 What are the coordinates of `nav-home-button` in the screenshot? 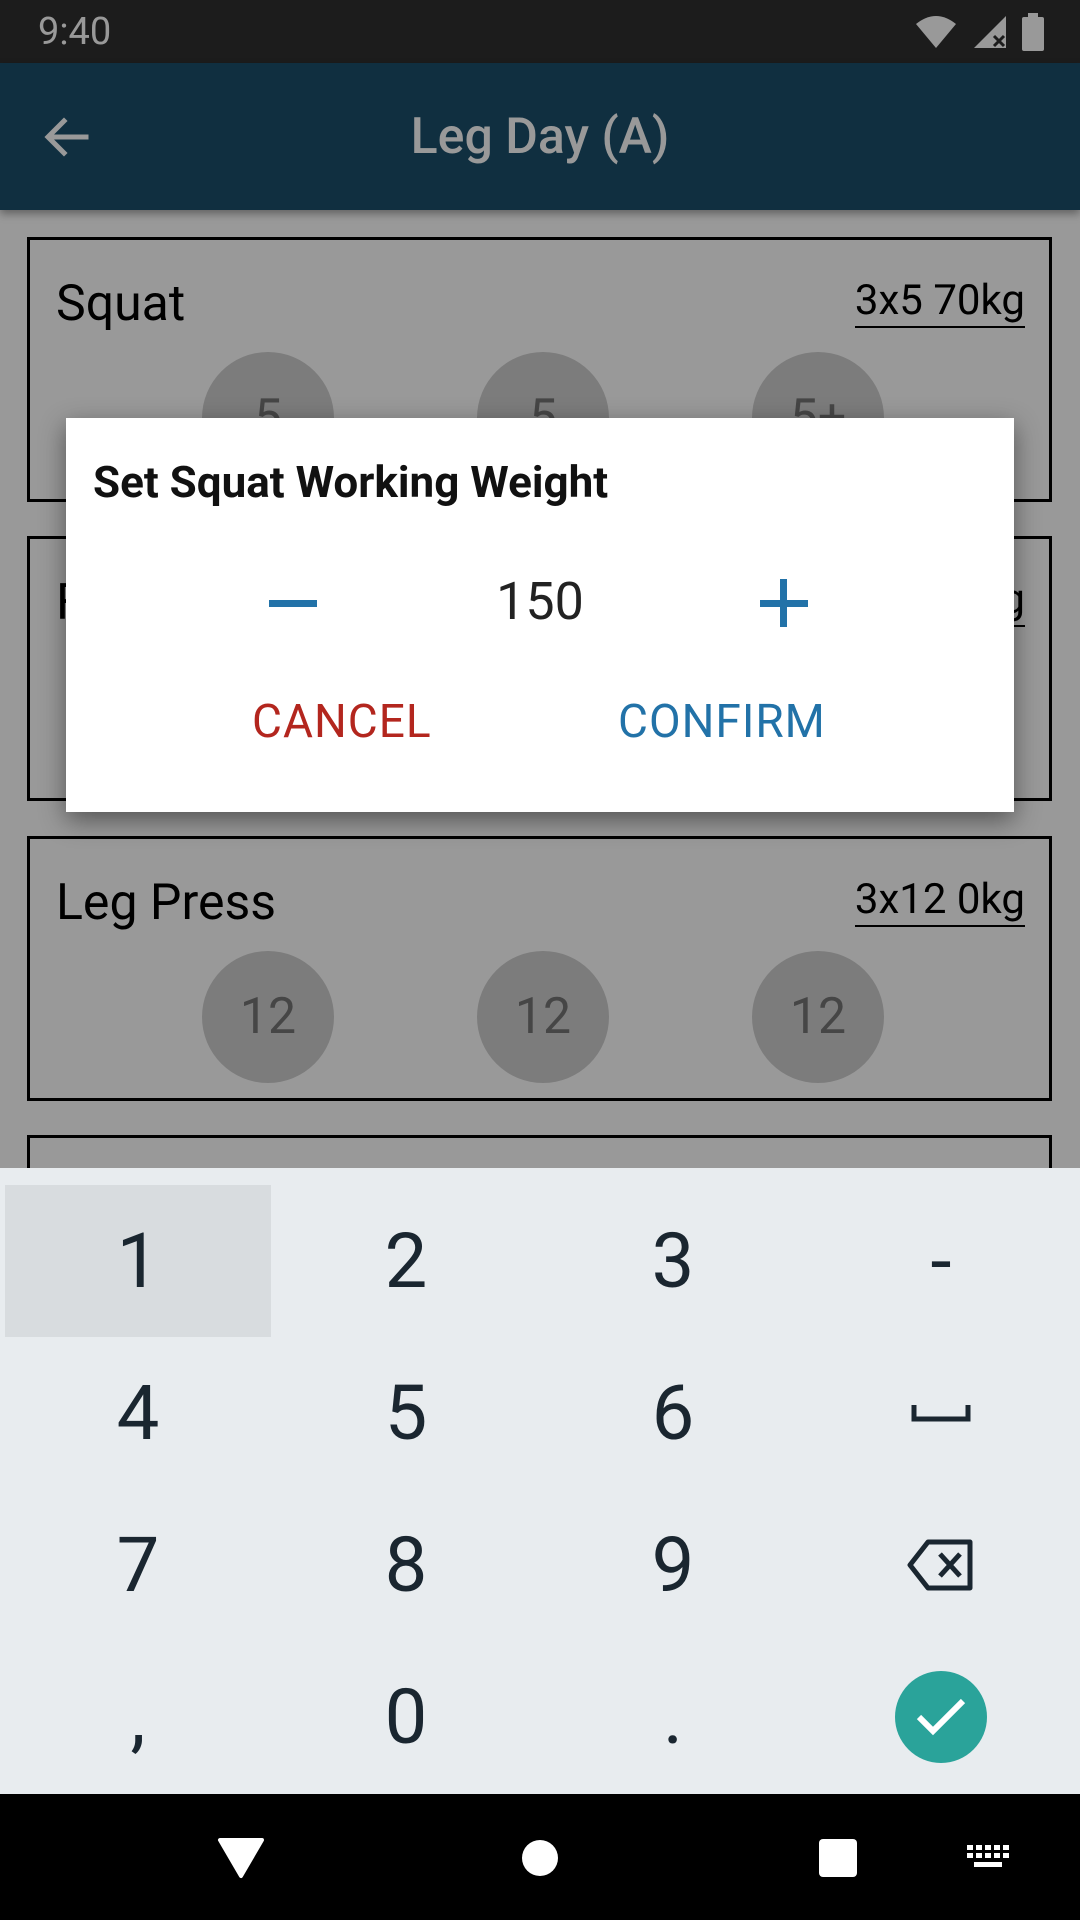 It's located at (540, 1858).